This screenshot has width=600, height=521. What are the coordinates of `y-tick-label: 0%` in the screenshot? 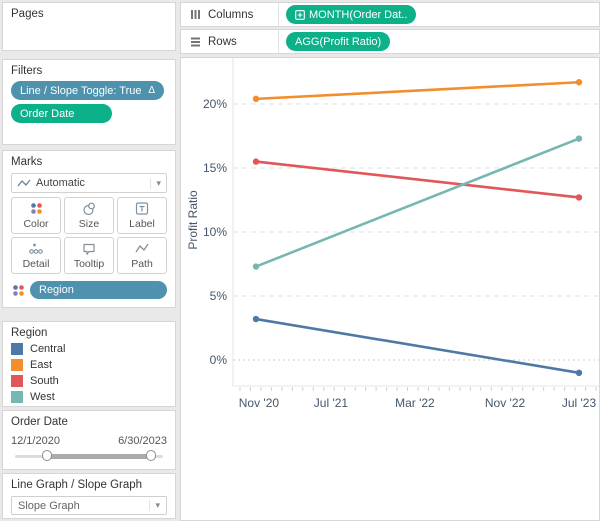 It's located at (219, 360).